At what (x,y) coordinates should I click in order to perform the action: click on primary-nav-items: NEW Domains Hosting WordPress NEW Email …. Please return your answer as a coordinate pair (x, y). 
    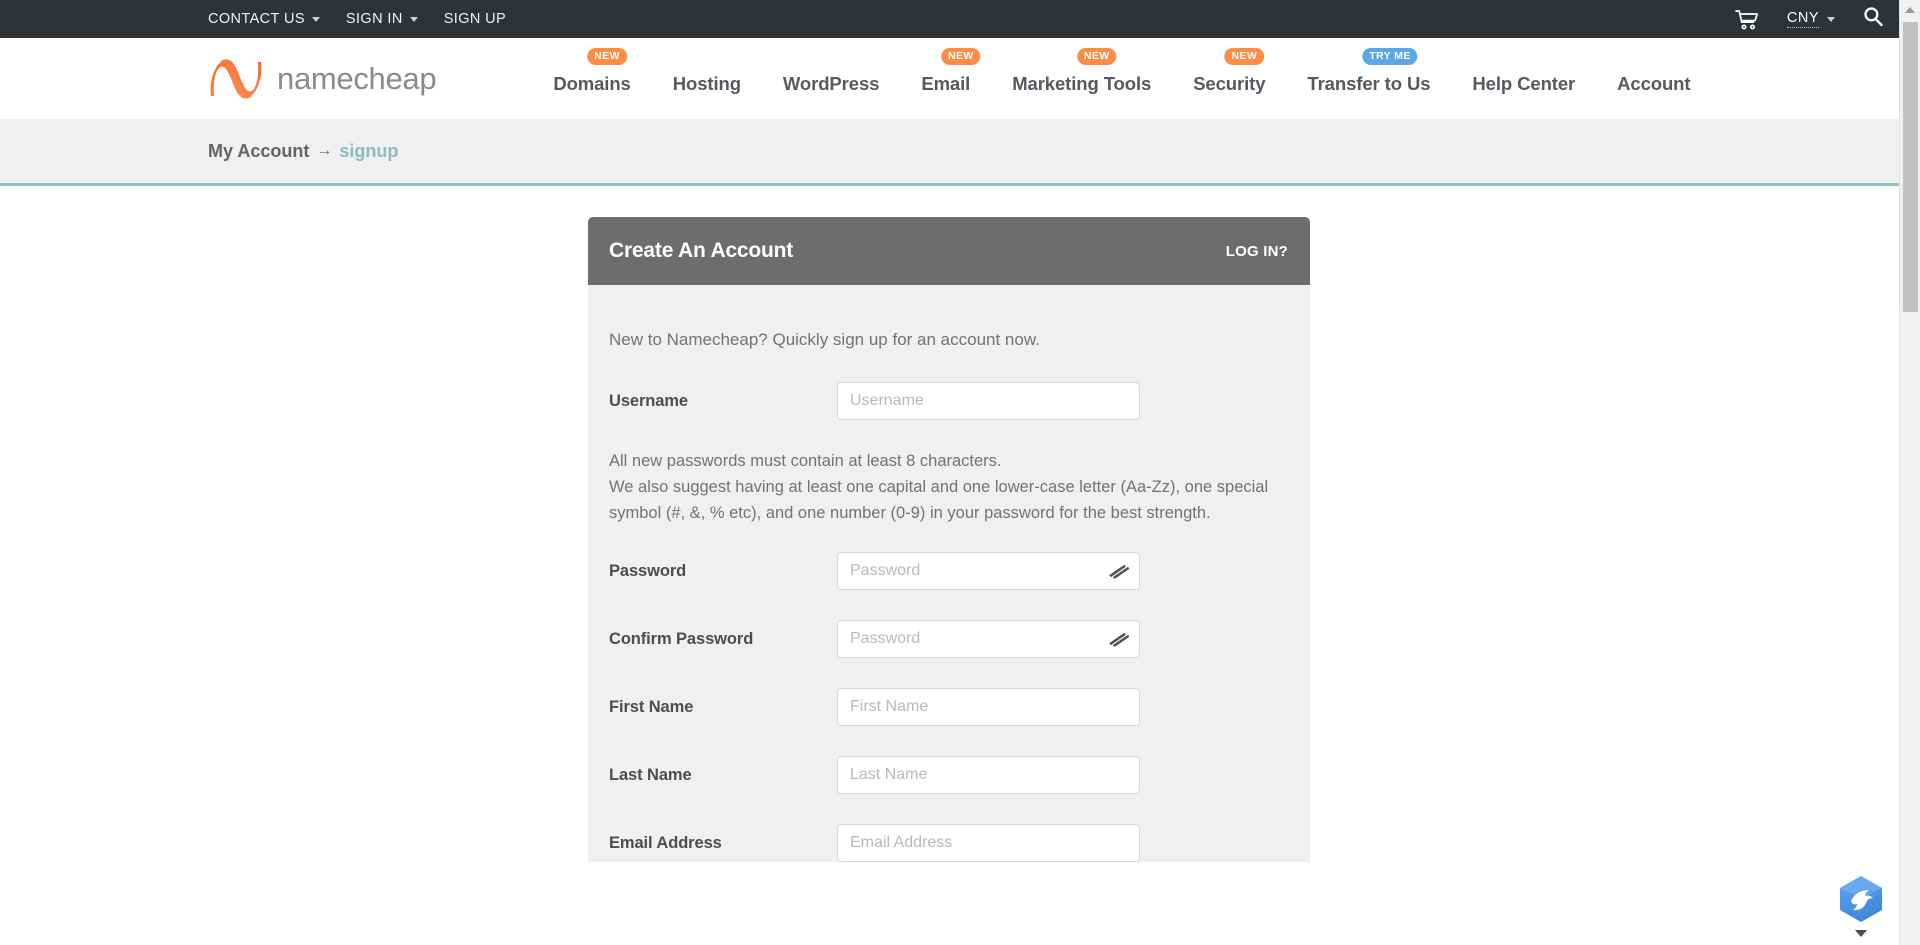
    Looking at the image, I should click on (1121, 78).